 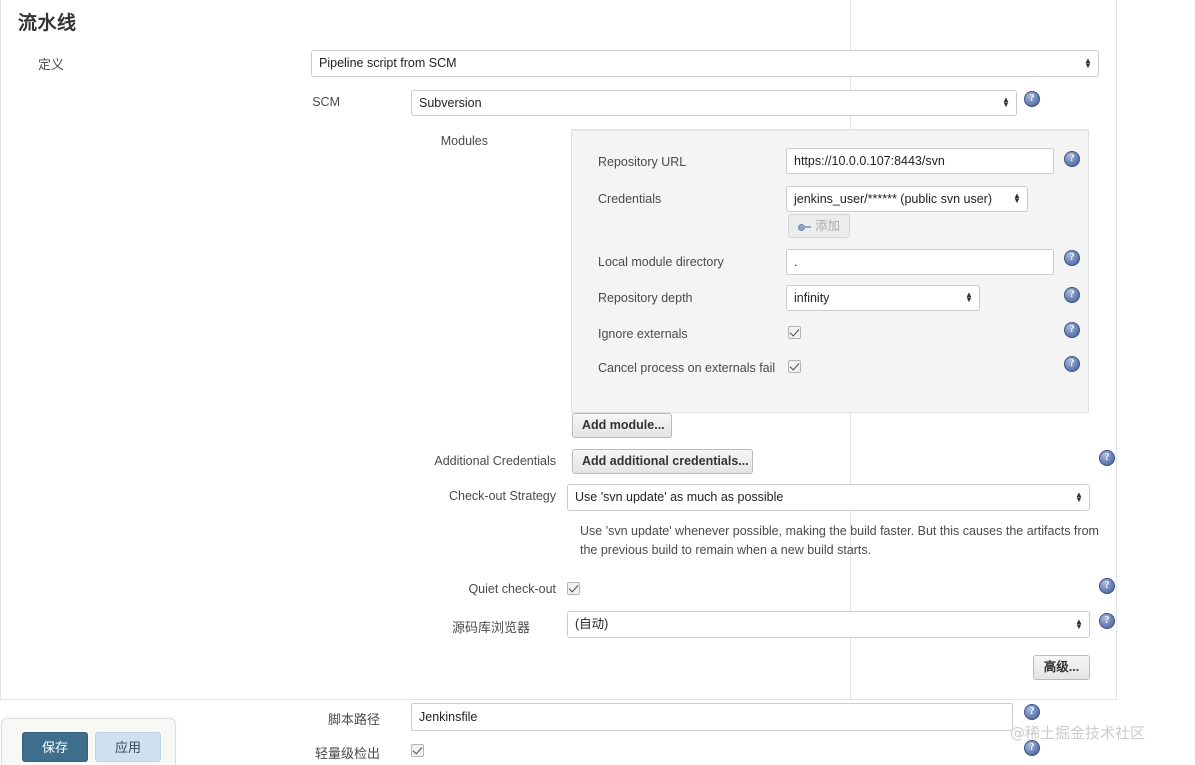 What do you see at coordinates (1072, 159) in the screenshot?
I see `repository-url-help-icon: ?` at bounding box center [1072, 159].